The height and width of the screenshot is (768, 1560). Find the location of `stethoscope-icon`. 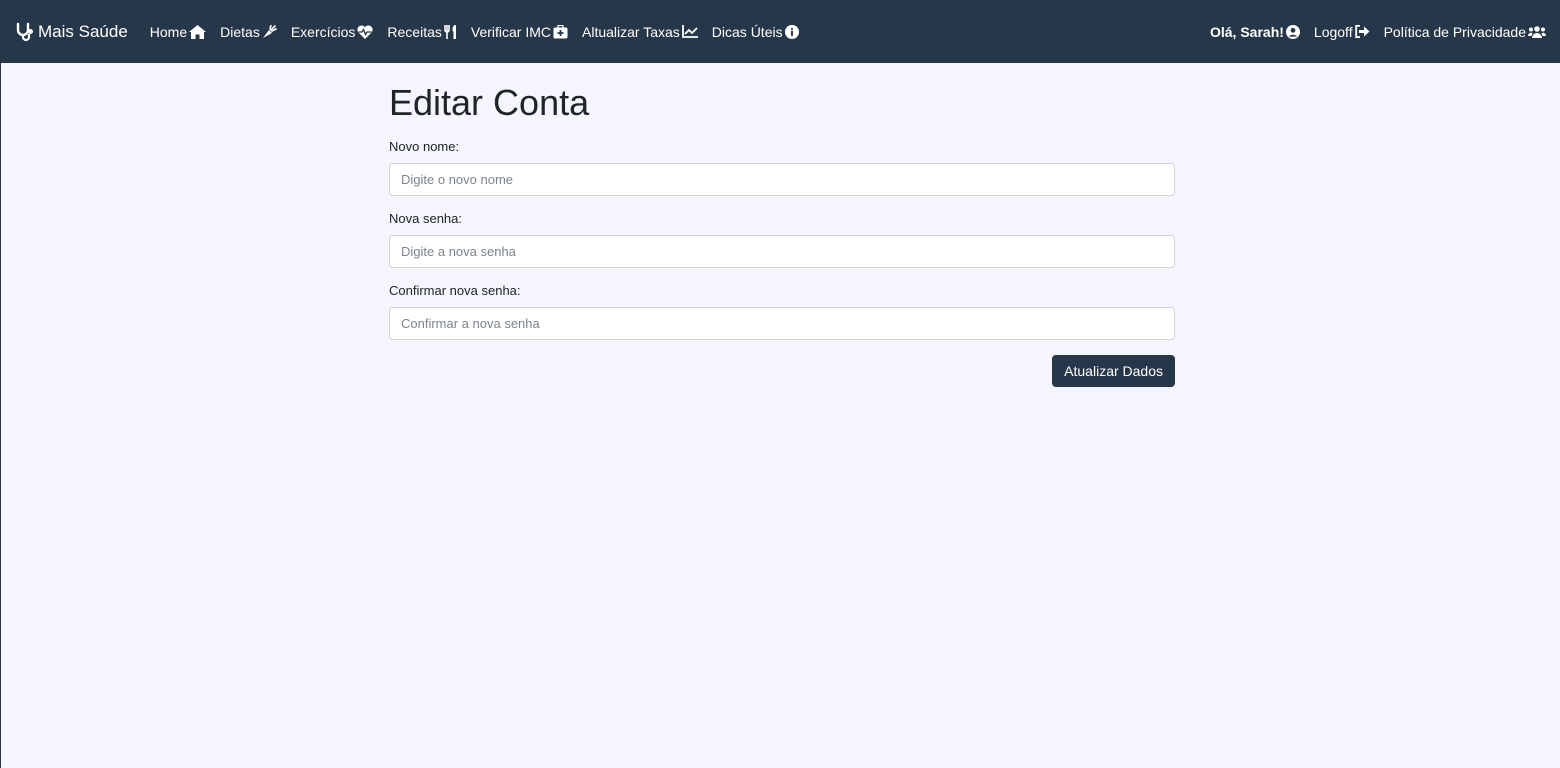

stethoscope-icon is located at coordinates (24, 31).